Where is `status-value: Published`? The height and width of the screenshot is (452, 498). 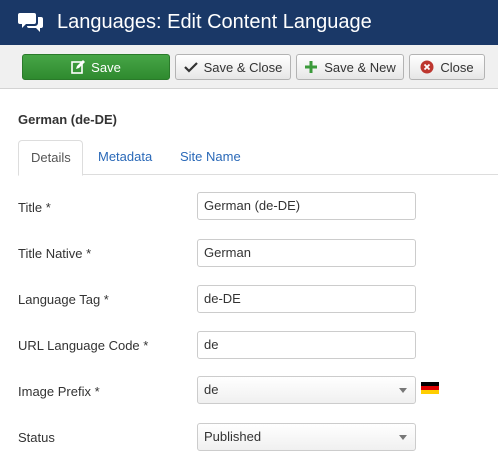 status-value: Published is located at coordinates (233, 436).